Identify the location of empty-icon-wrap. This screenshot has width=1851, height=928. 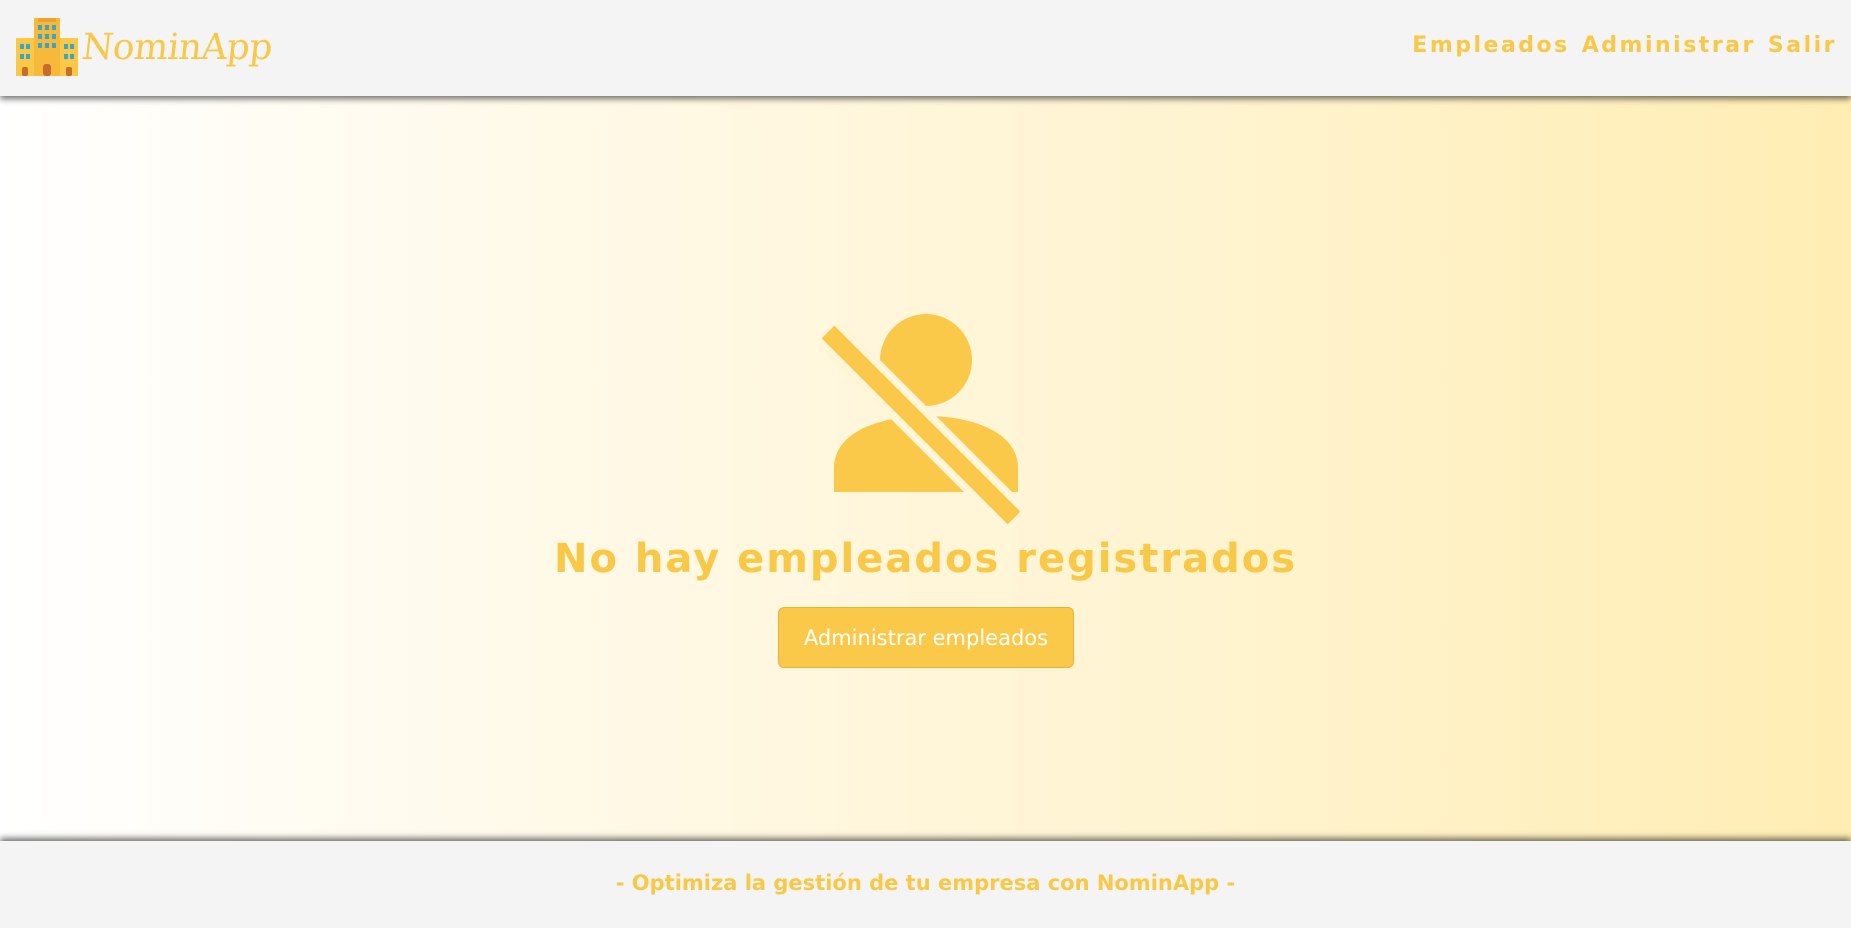
(921, 418).